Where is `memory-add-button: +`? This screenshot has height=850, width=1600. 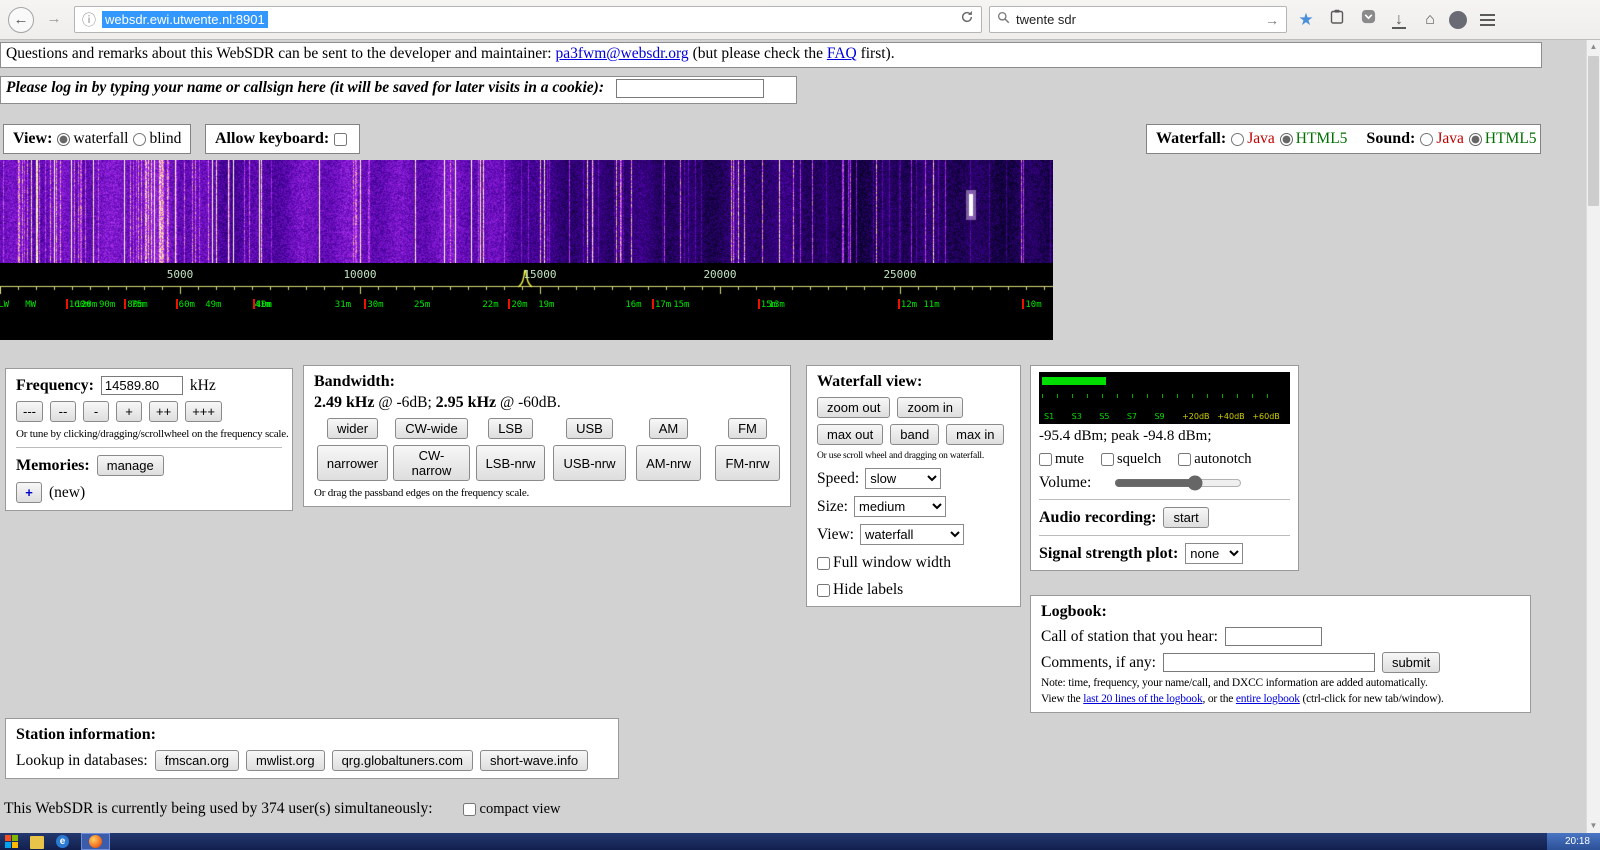
memory-add-button: + is located at coordinates (29, 492).